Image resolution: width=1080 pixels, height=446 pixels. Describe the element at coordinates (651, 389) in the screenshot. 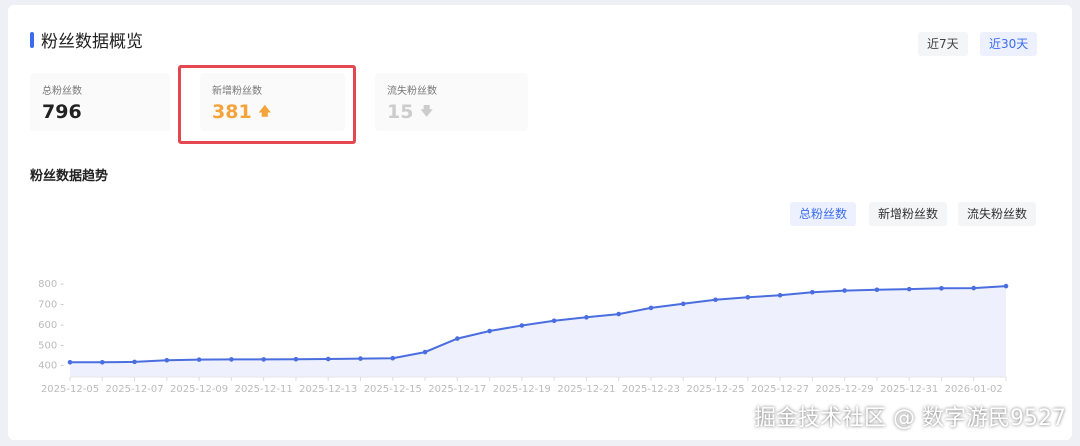

I see `x-tick-label: 2025-12-23` at that location.